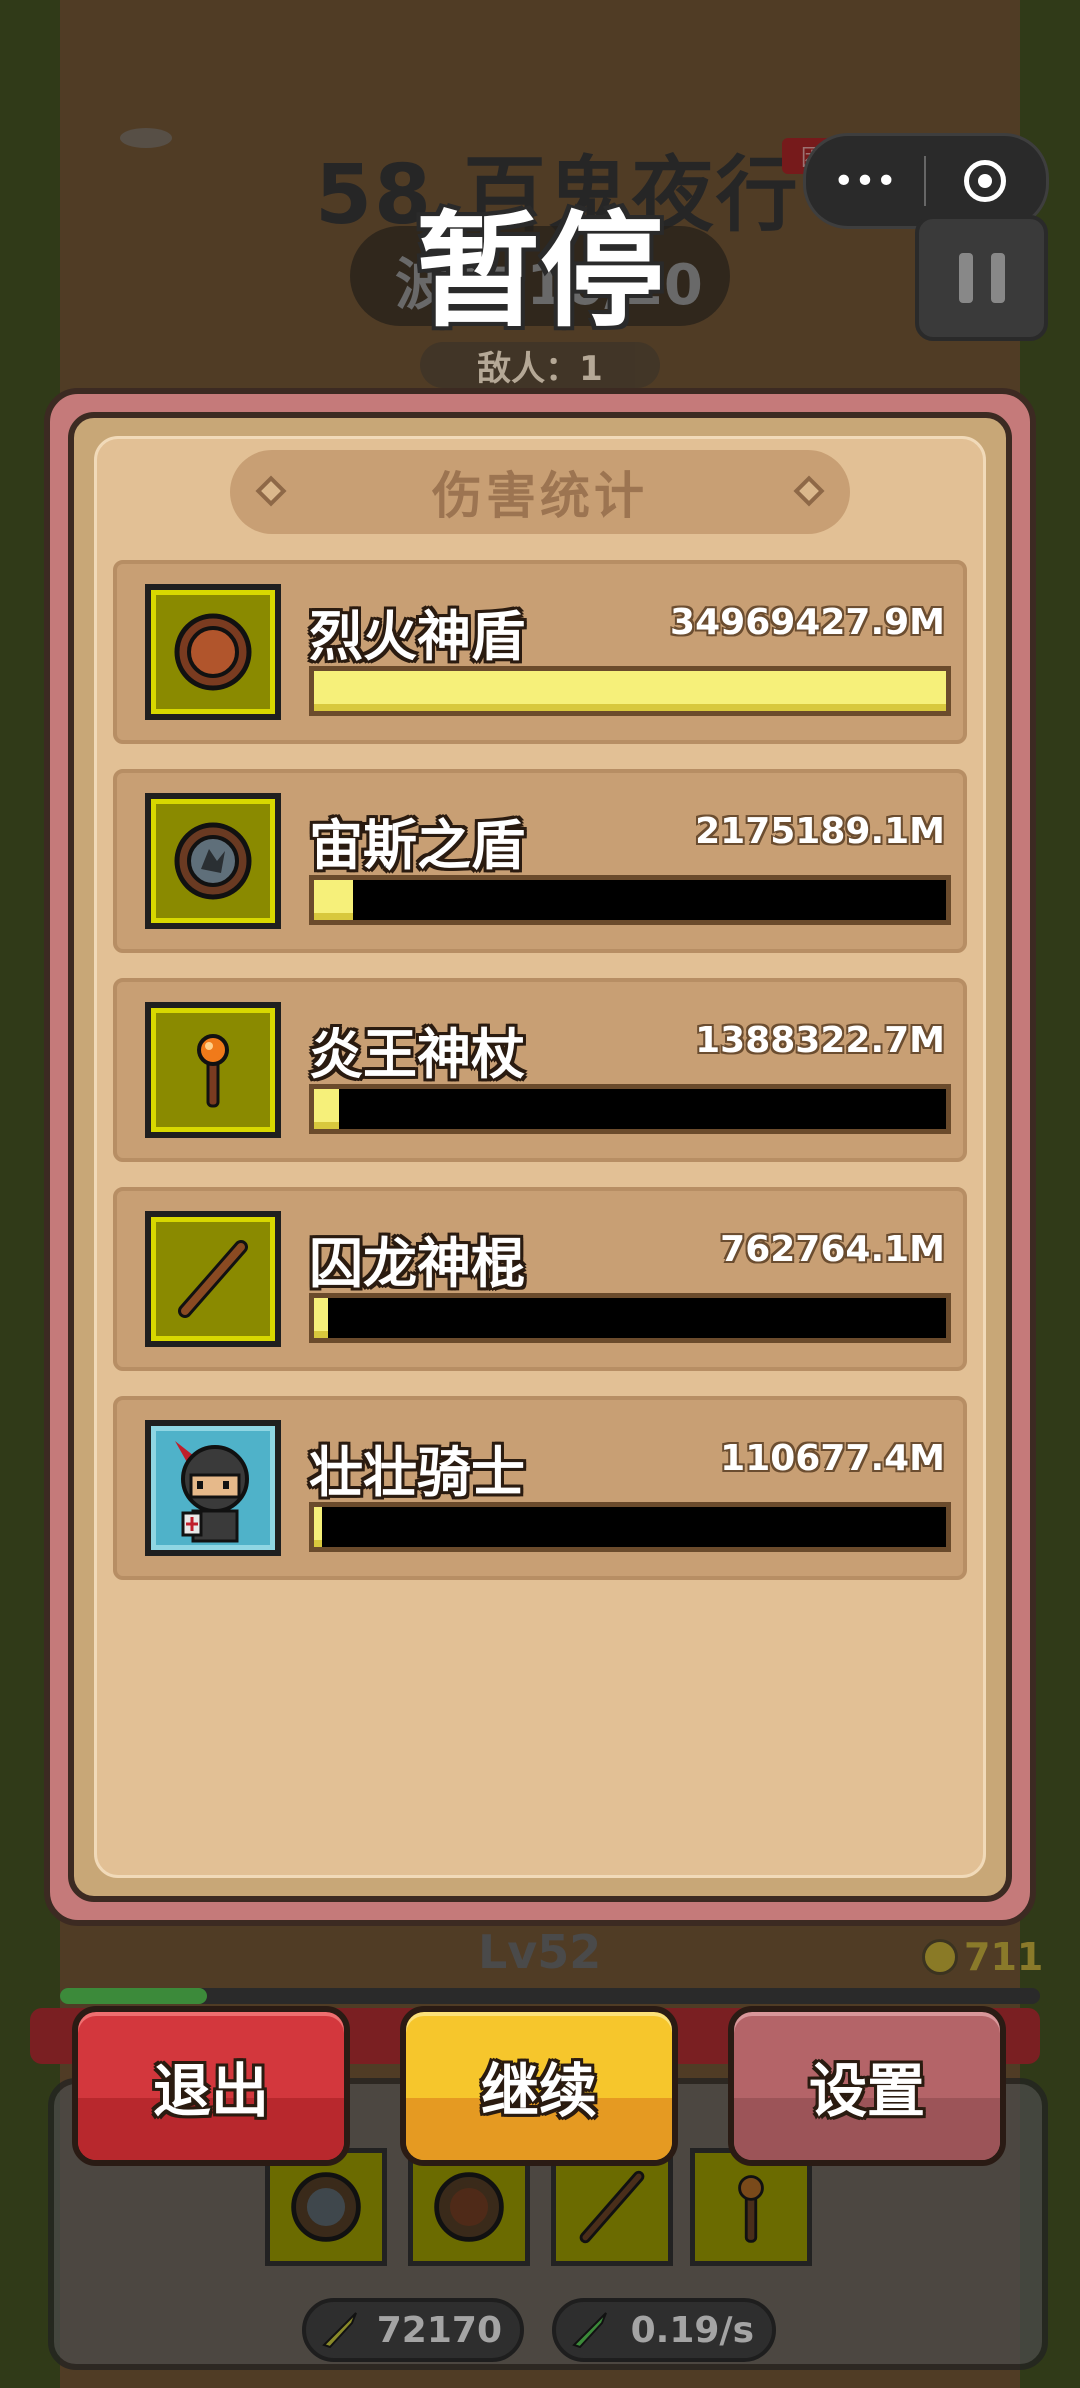 The height and width of the screenshot is (2388, 1080). I want to click on item-name: 炎王神杖, so click(417, 1054).